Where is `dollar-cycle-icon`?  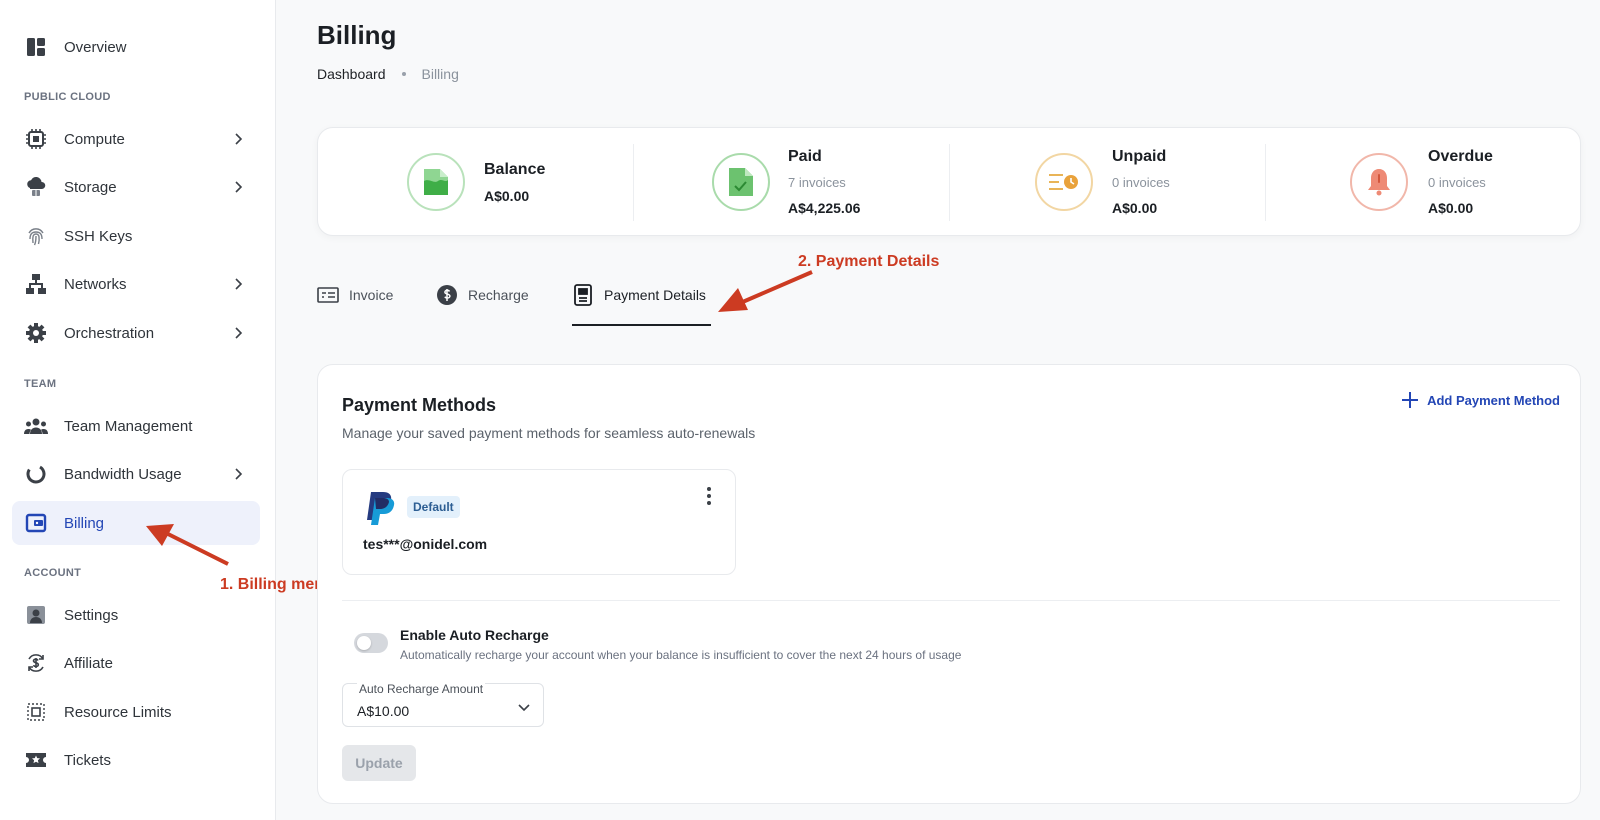
dollar-cycle-icon is located at coordinates (36, 663).